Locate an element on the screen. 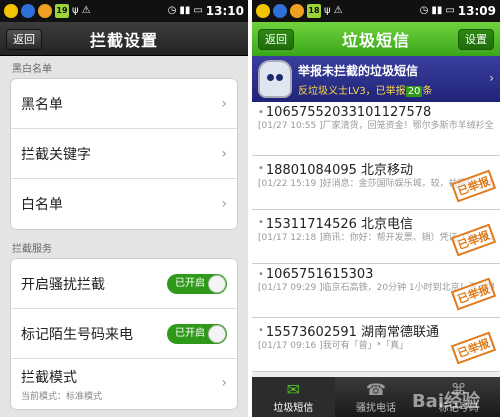 This screenshot has height=417, width=500. clock: 13:09 is located at coordinates (476, 11).